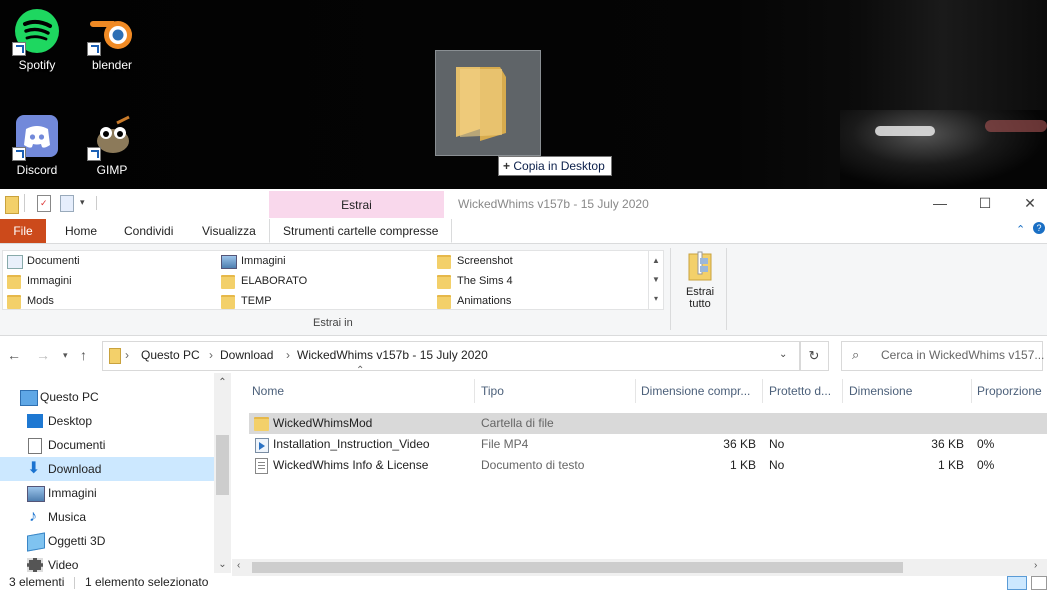 The width and height of the screenshot is (1047, 590). Describe the element at coordinates (83, 355) in the screenshot. I see `up-arrow-icon: ↑` at that location.